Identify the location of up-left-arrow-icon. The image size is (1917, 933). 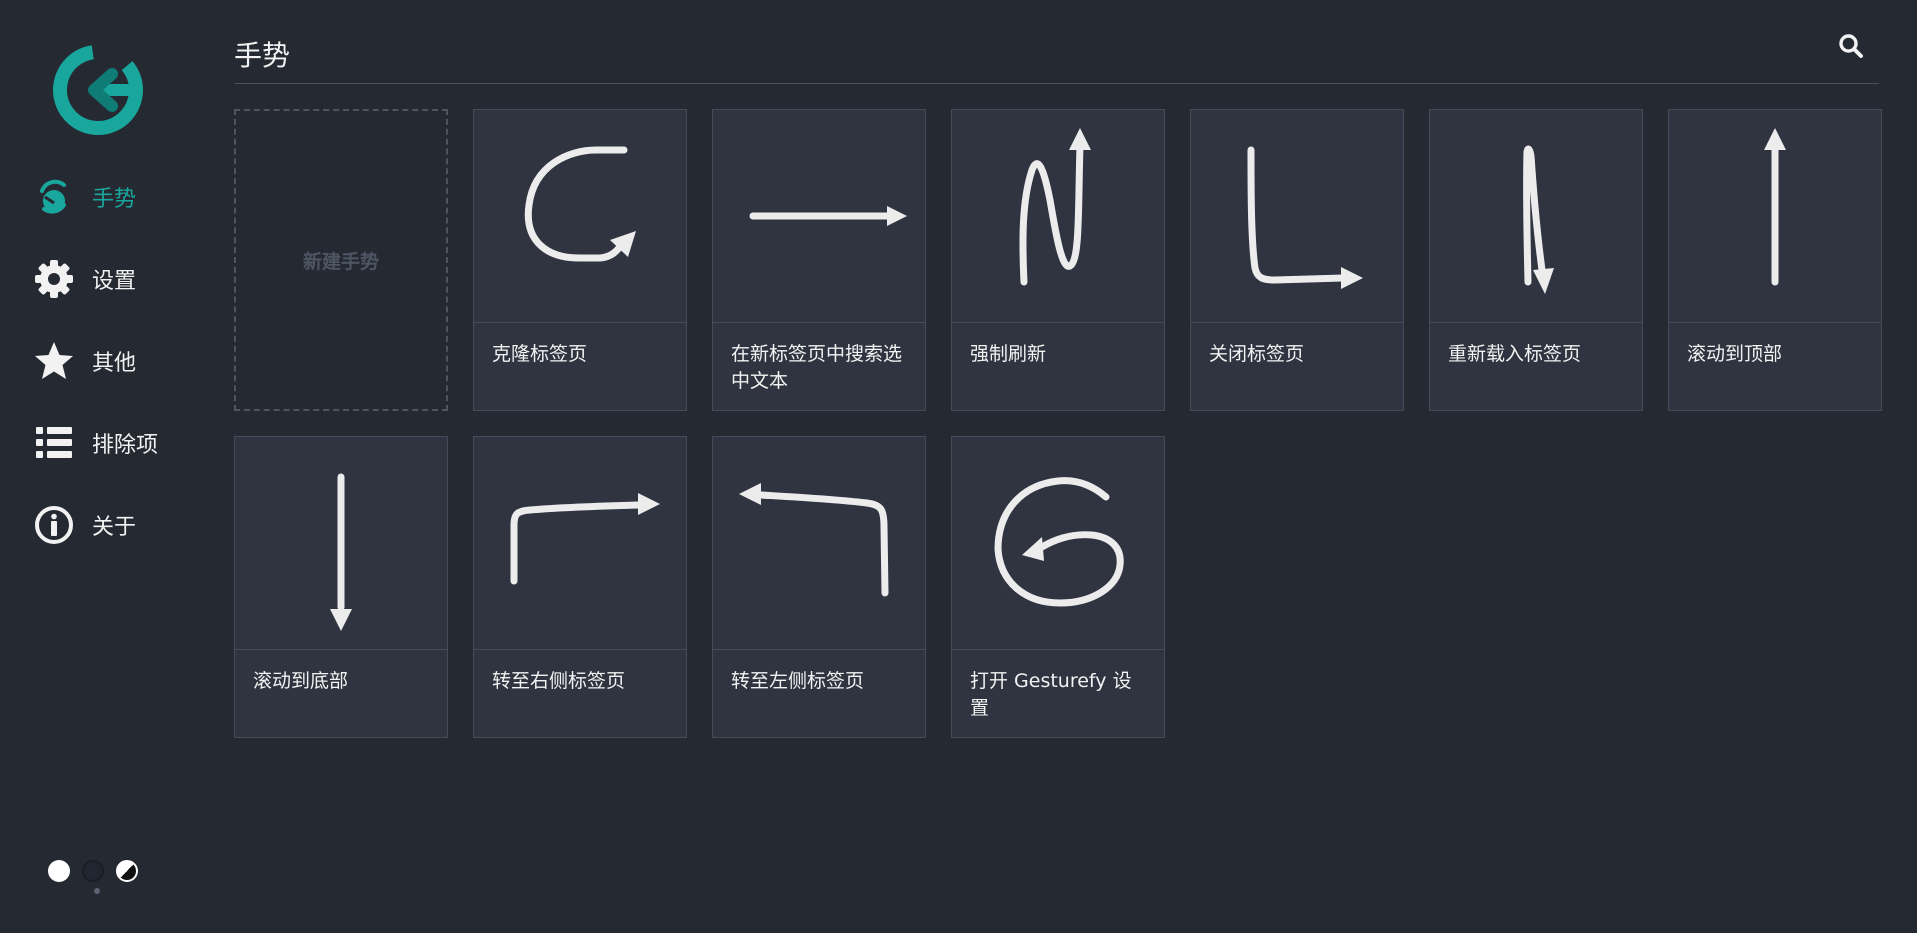
(814, 540).